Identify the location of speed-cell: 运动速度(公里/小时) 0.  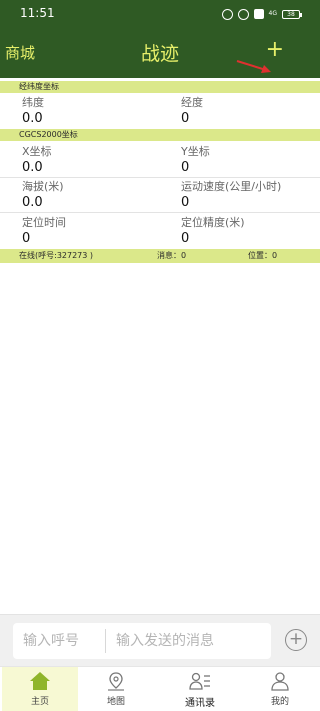
(250, 195).